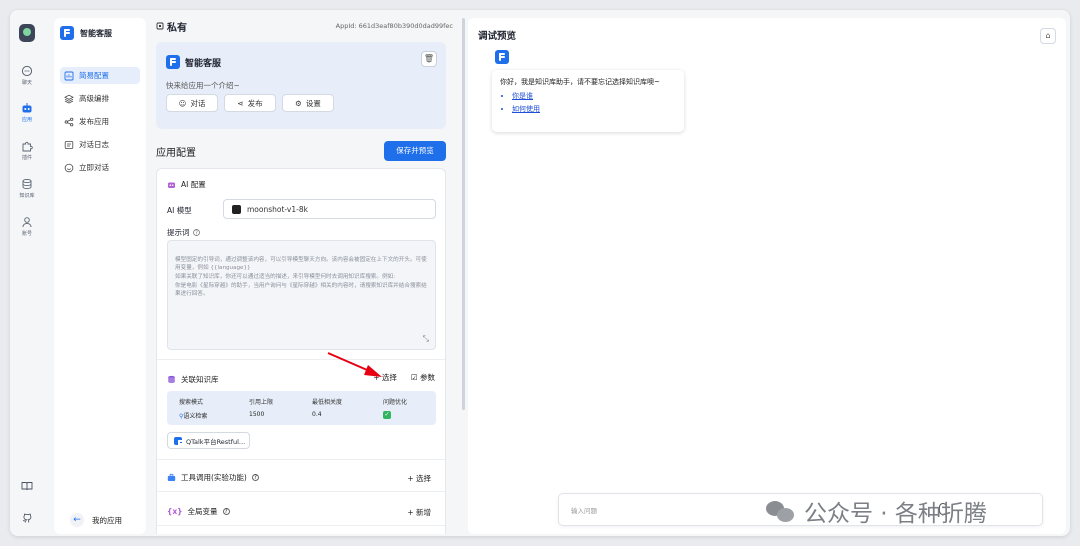 This screenshot has height=546, width=1080. What do you see at coordinates (781, 511) in the screenshot?
I see `wechat-icon` at bounding box center [781, 511].